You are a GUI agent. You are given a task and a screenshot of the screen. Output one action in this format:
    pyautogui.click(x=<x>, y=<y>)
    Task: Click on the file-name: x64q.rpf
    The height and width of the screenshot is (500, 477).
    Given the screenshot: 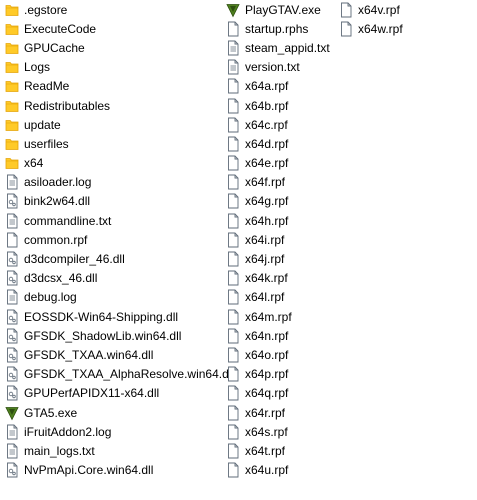 What is the action you would take?
    pyautogui.click(x=267, y=393)
    